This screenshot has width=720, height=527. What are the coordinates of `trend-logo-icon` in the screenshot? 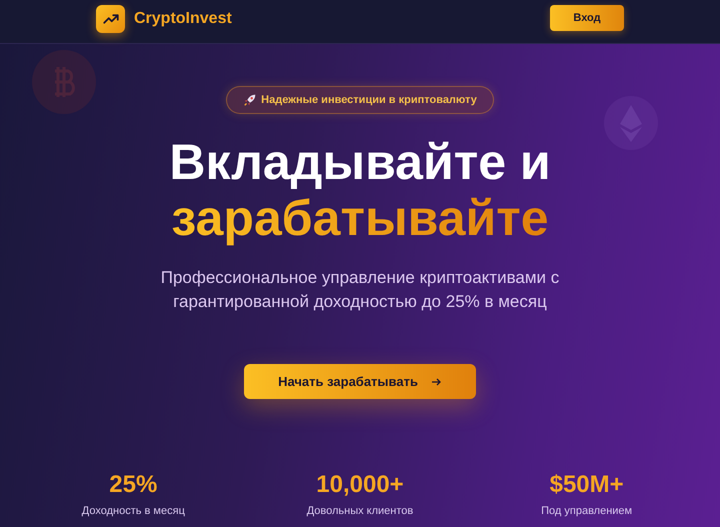 It's located at (110, 18).